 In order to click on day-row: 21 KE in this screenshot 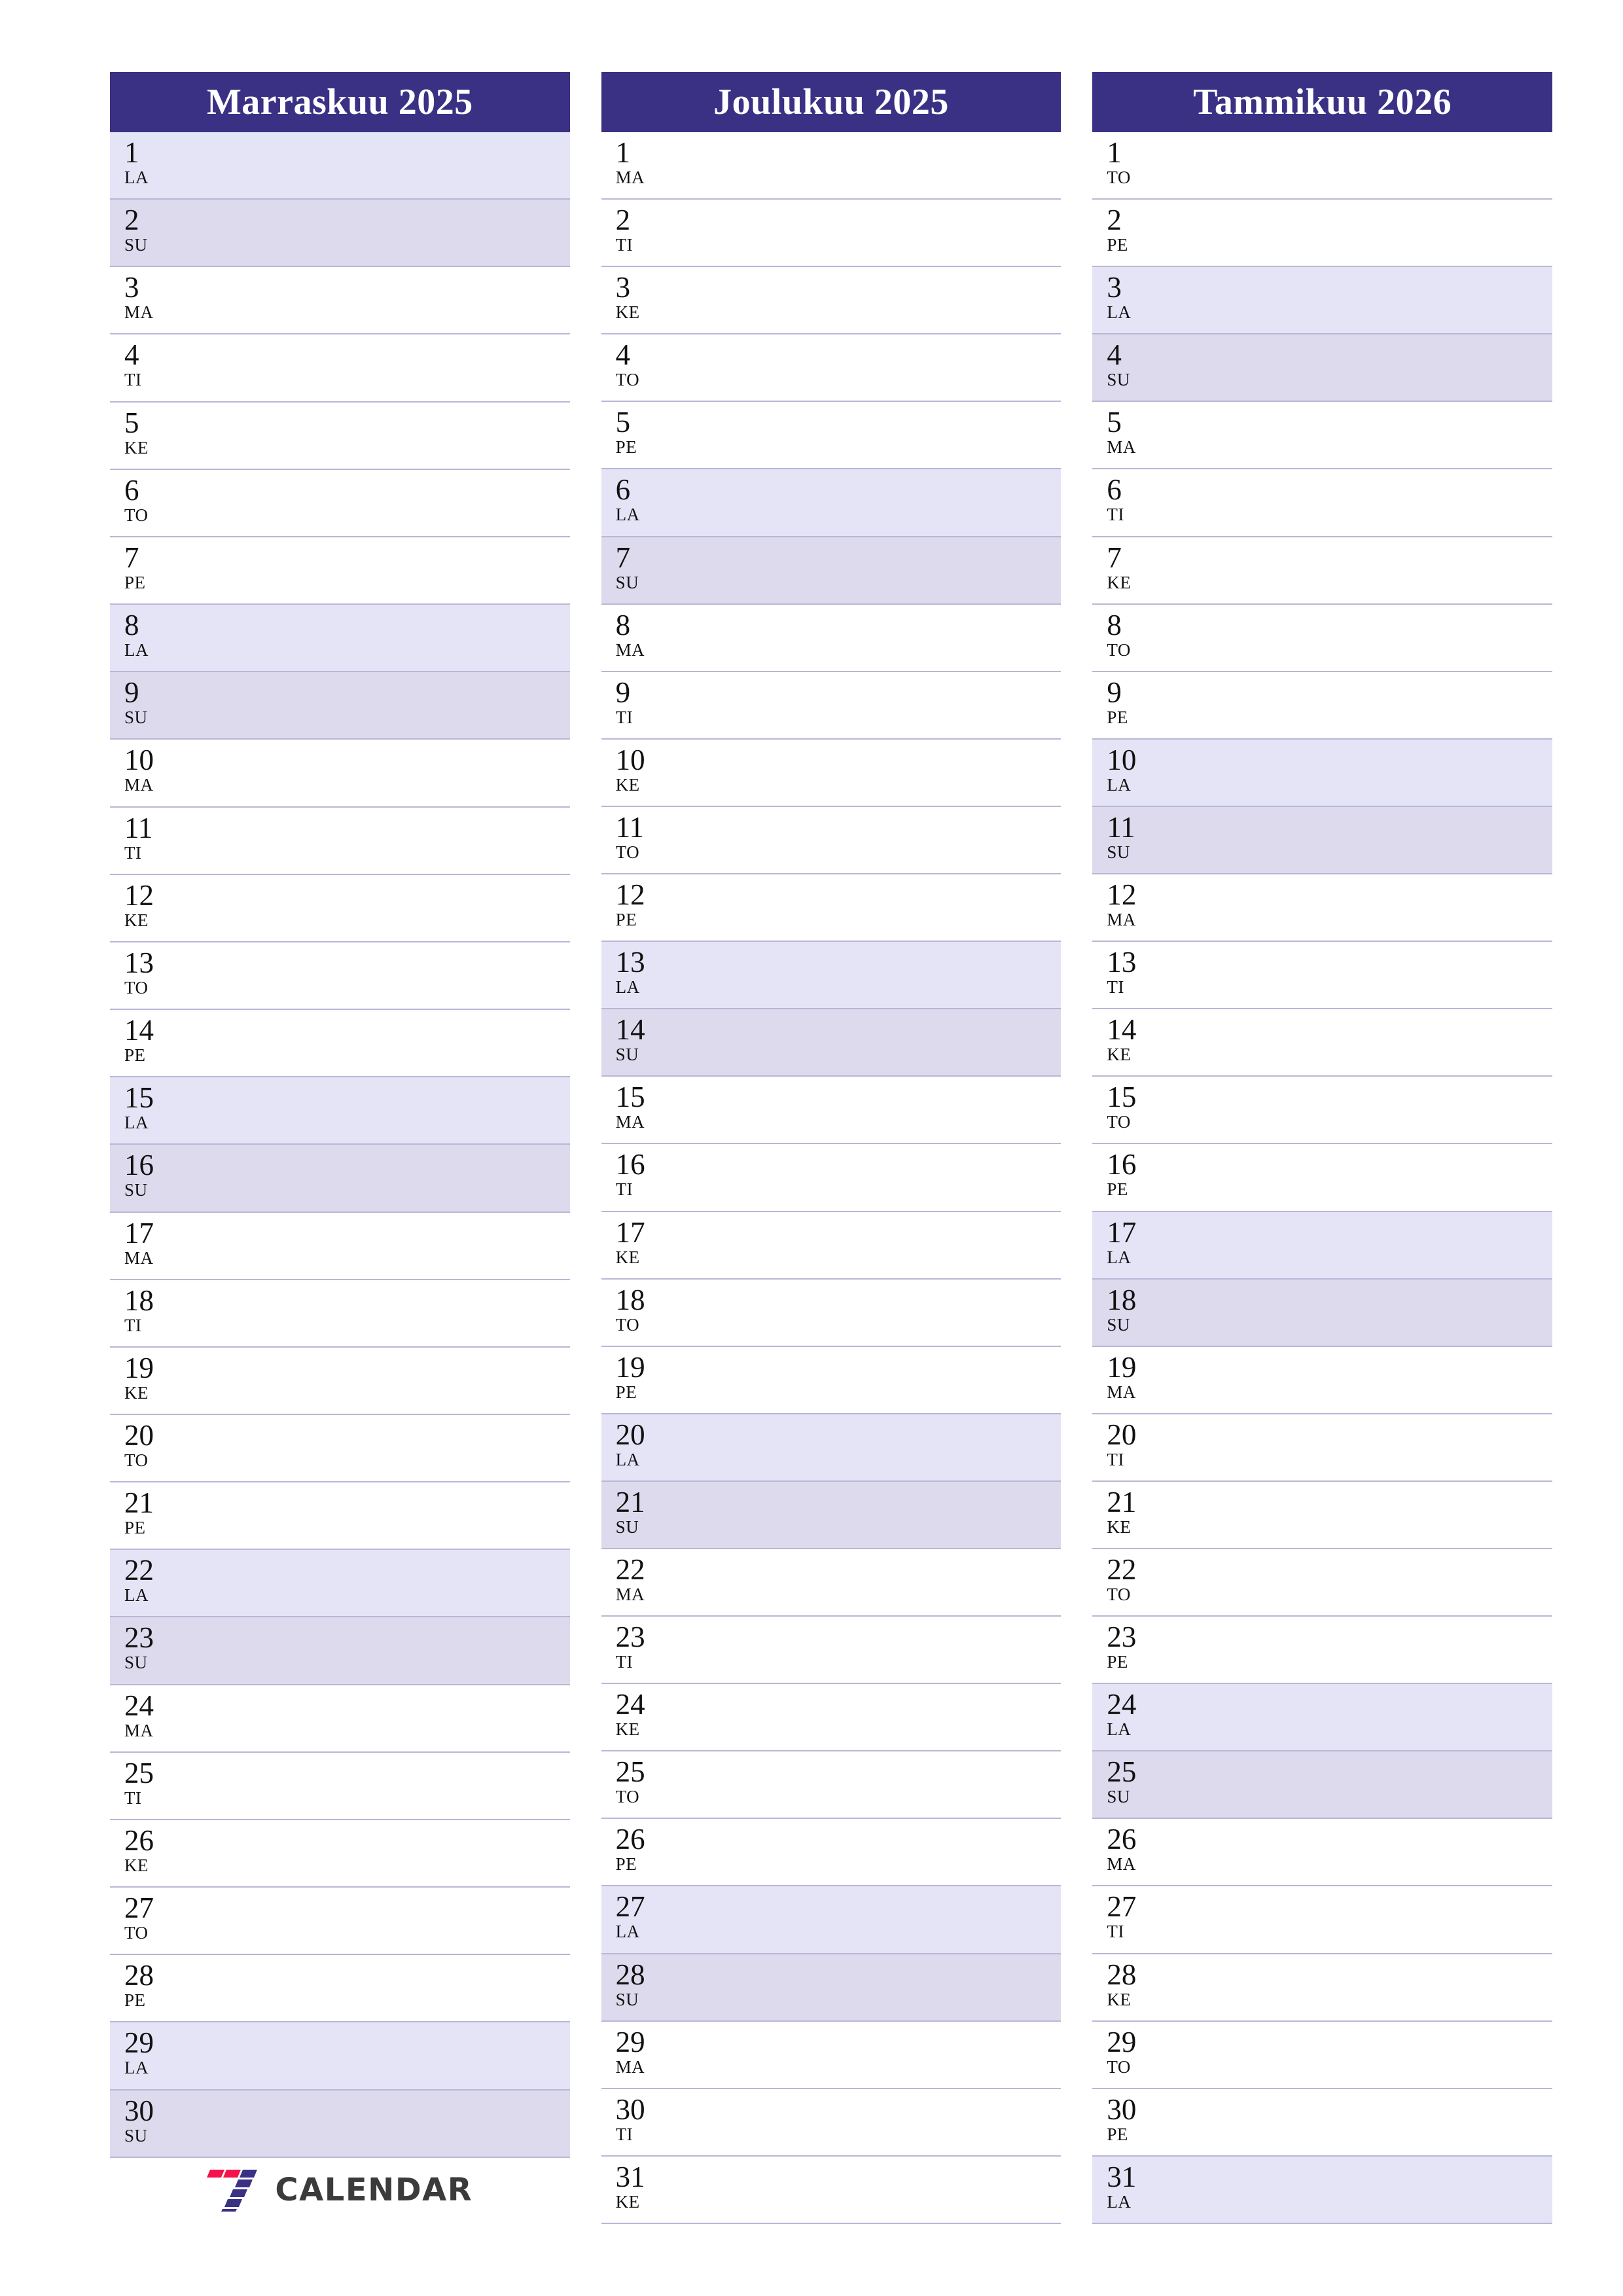, I will do `click(1322, 1515)`.